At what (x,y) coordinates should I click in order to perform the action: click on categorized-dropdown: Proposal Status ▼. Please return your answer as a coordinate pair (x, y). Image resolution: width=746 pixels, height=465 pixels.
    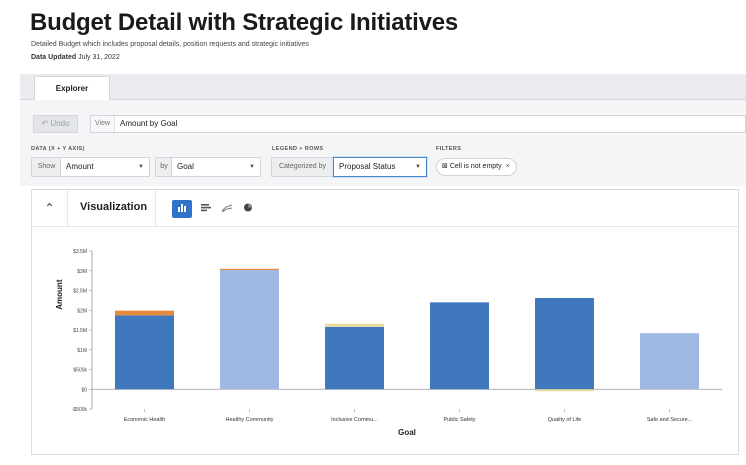
    Looking at the image, I should click on (380, 167).